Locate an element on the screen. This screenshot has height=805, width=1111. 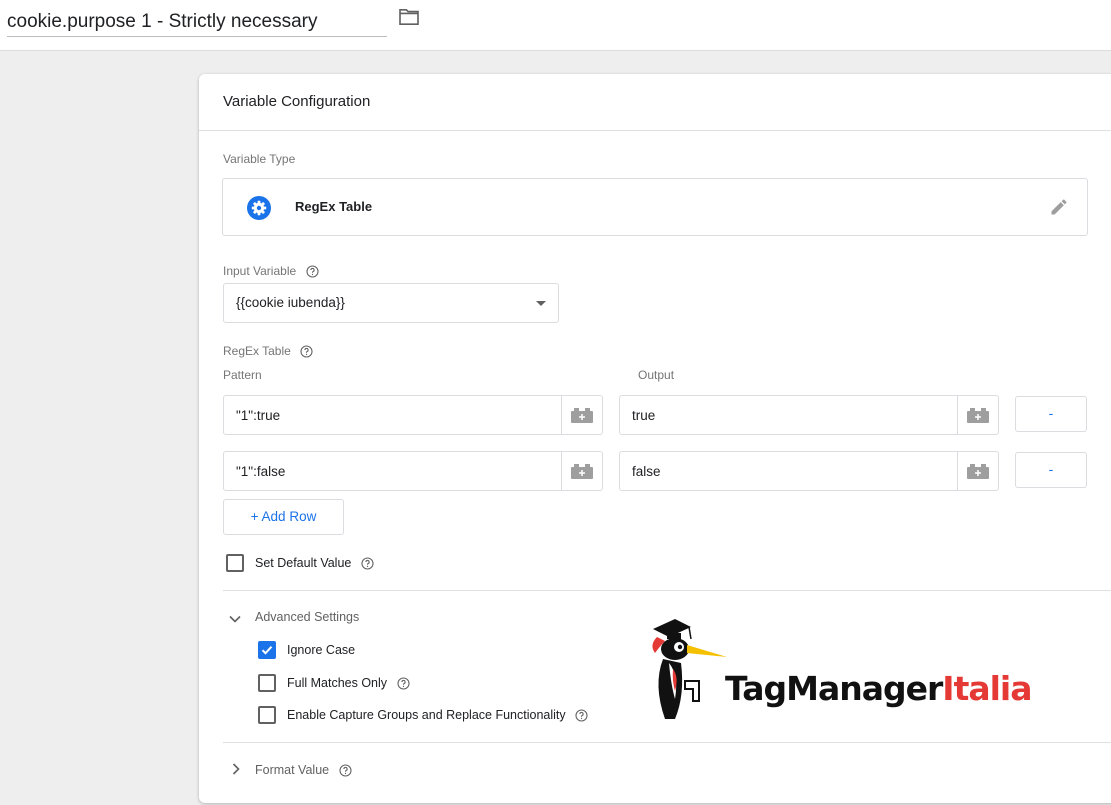
advanced-settings-toggle is located at coordinates (235, 620).